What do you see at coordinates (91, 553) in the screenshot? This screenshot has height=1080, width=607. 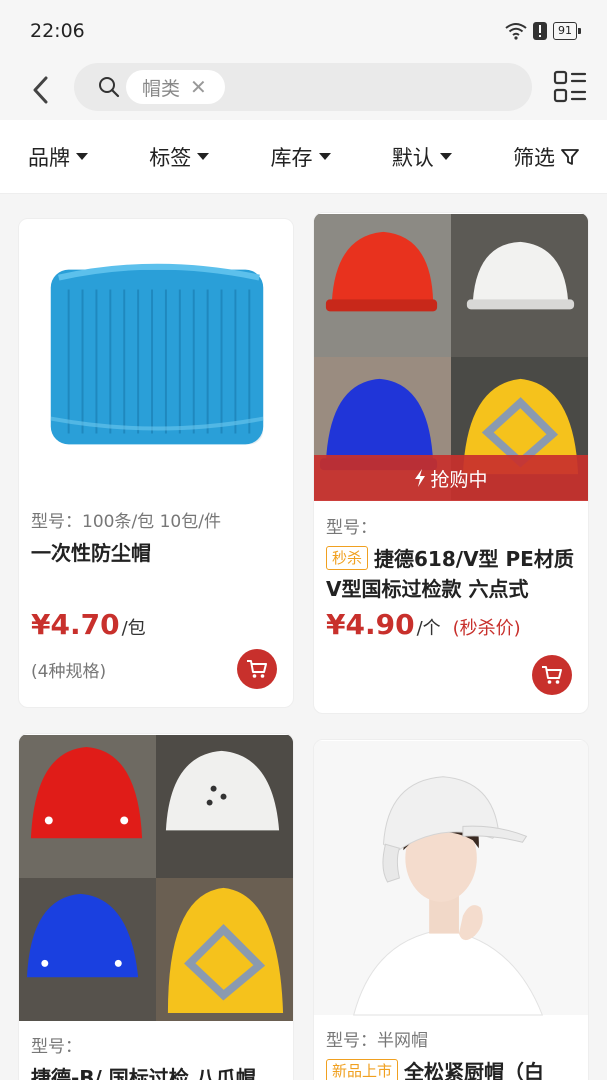 I see `product-title: 一次性防尘帽` at bounding box center [91, 553].